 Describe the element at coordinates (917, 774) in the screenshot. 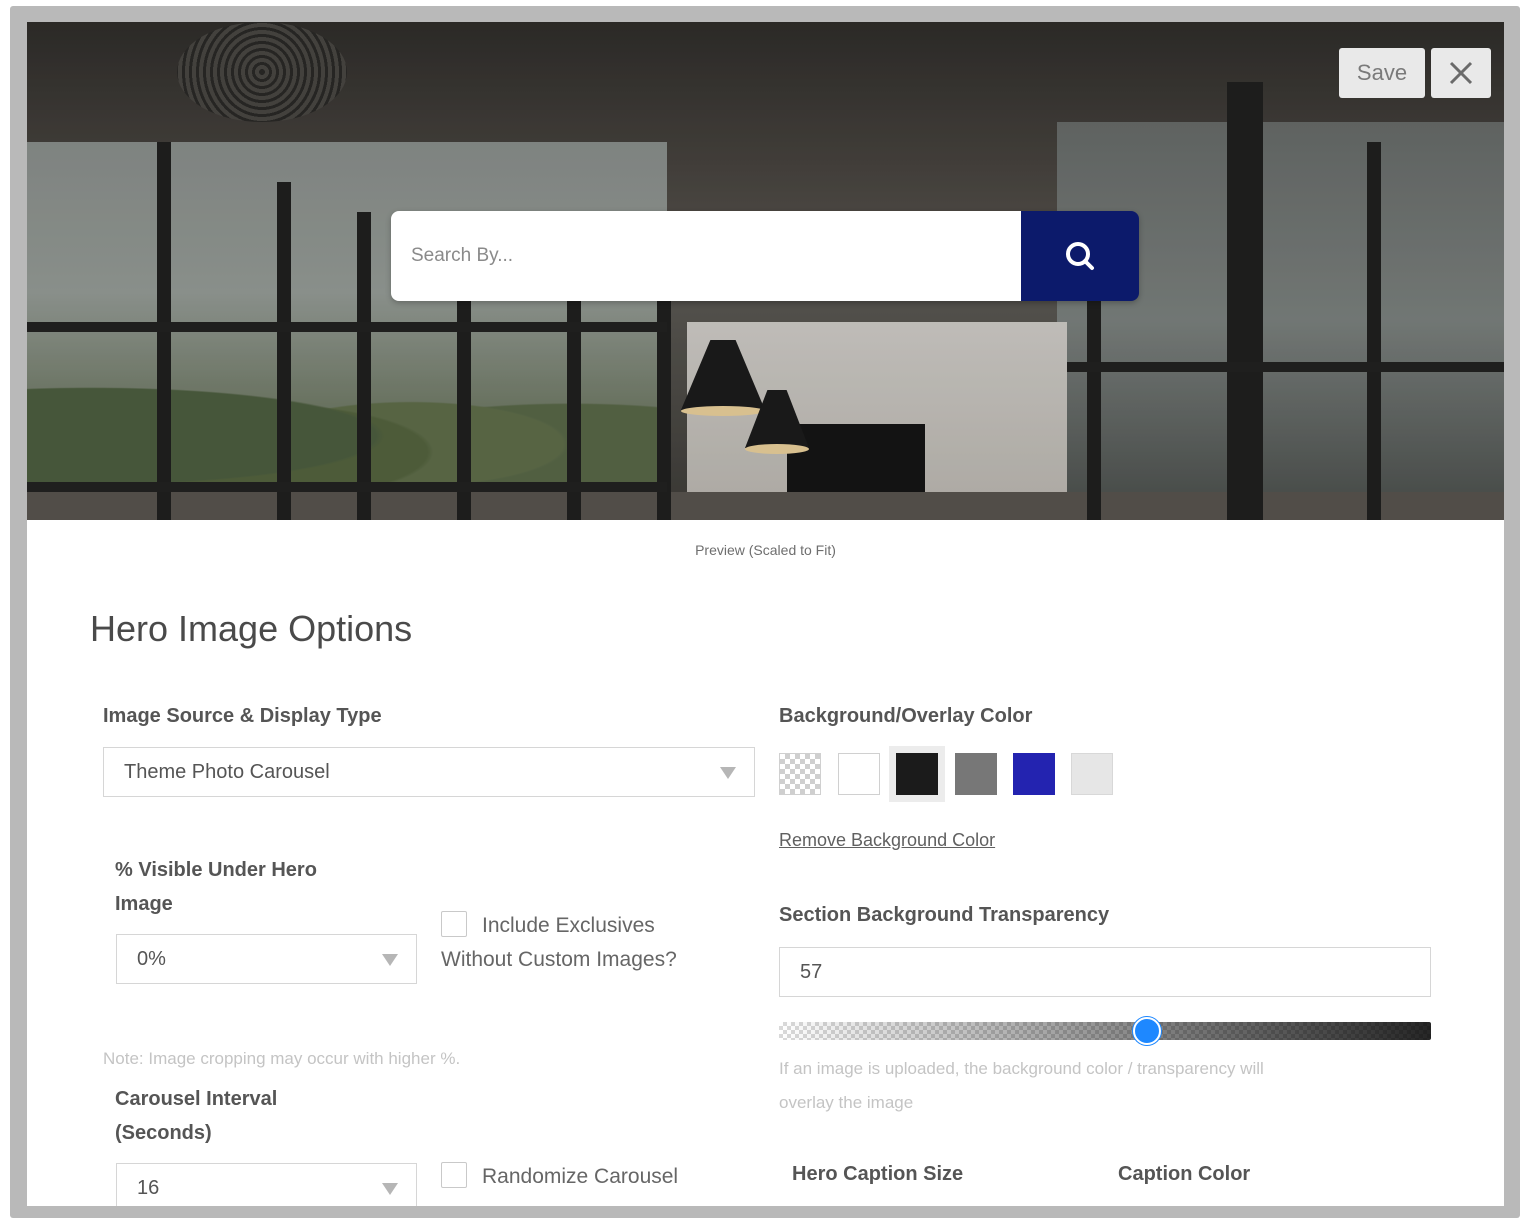

I see `color-swatch-black` at that location.